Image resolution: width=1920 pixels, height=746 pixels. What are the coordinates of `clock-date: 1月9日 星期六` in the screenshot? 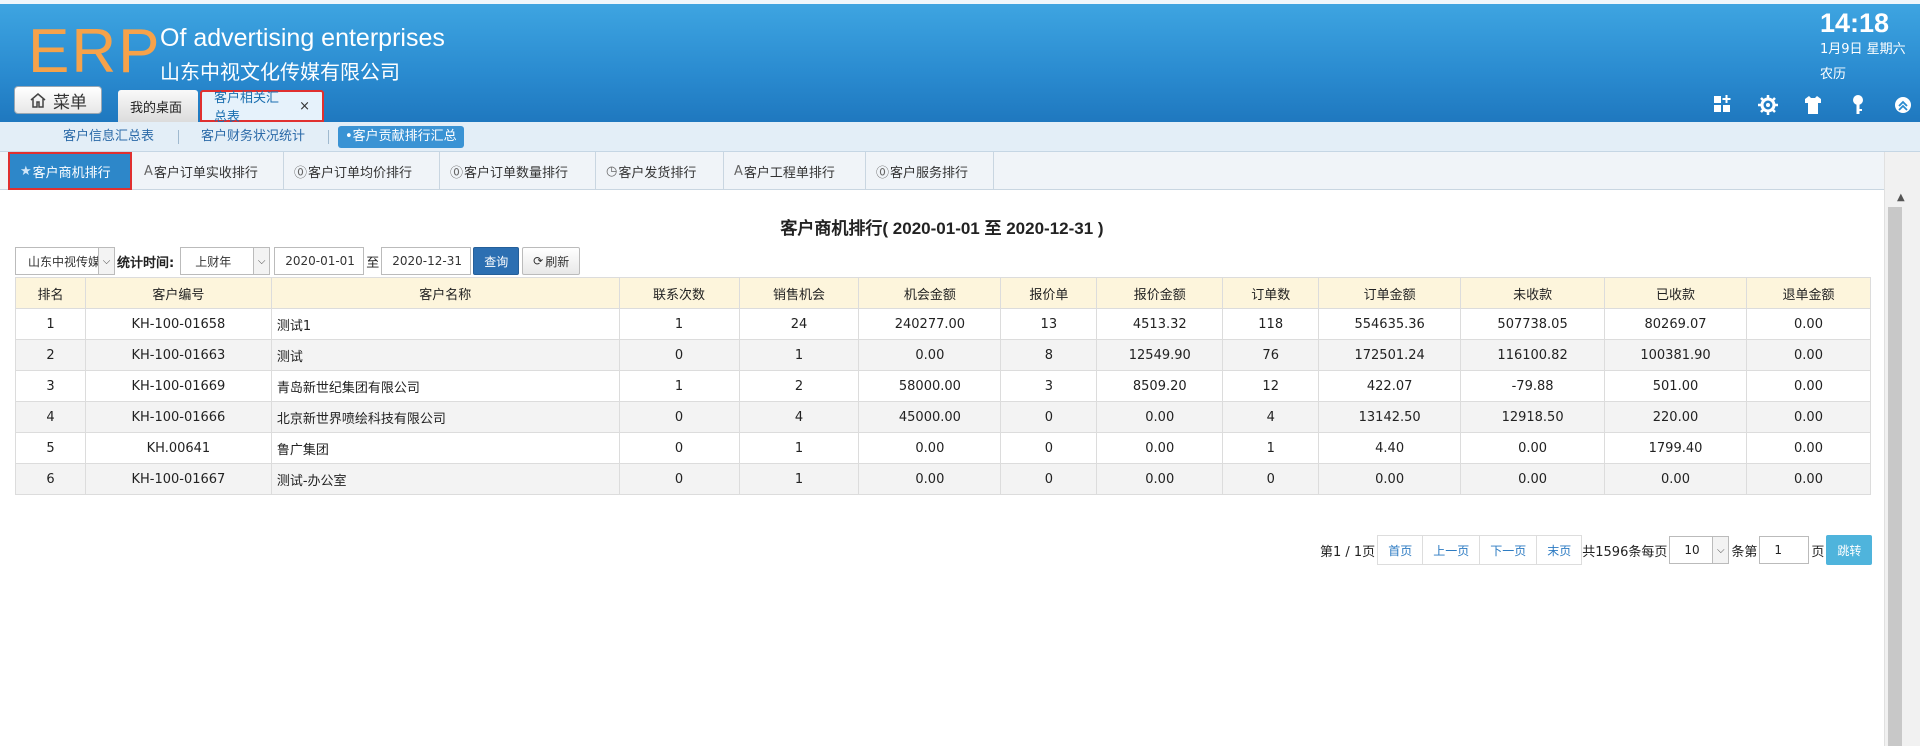 It's located at (1863, 49).